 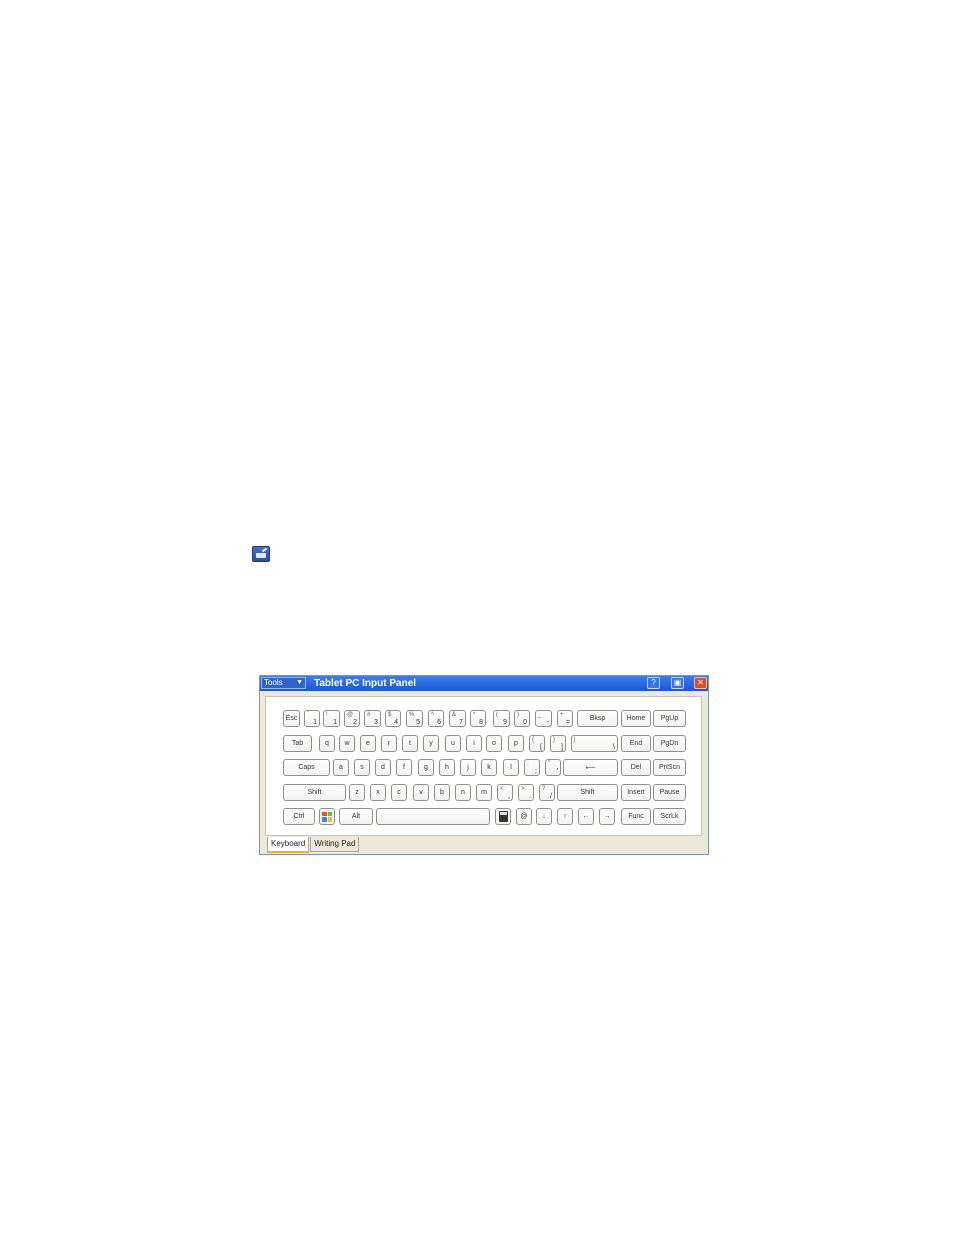 What do you see at coordinates (362, 767) in the screenshot?
I see `key-row3-2: s` at bounding box center [362, 767].